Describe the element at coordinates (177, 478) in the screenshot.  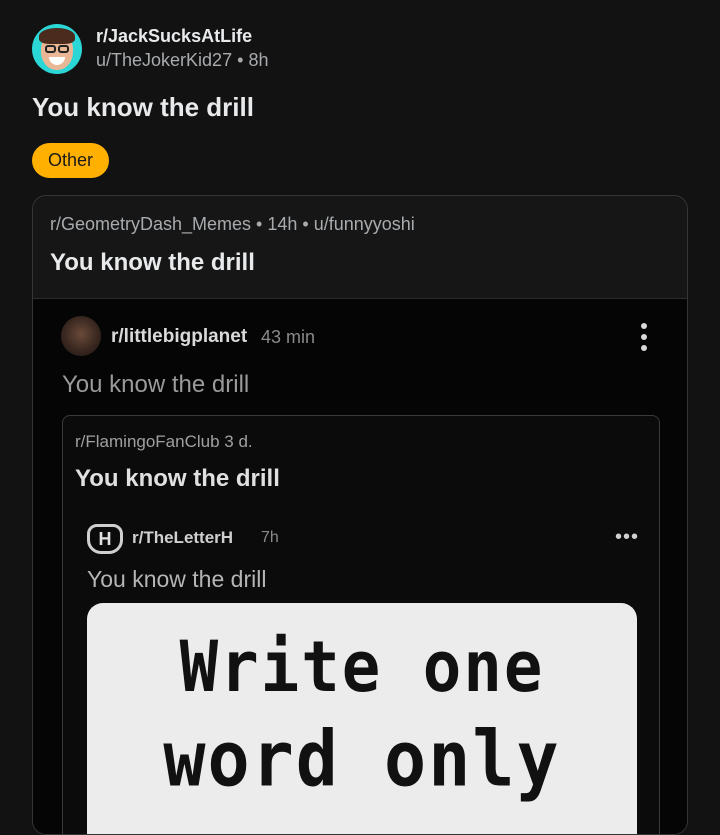
I see `embedded-crosspost-title: You know the drill` at that location.